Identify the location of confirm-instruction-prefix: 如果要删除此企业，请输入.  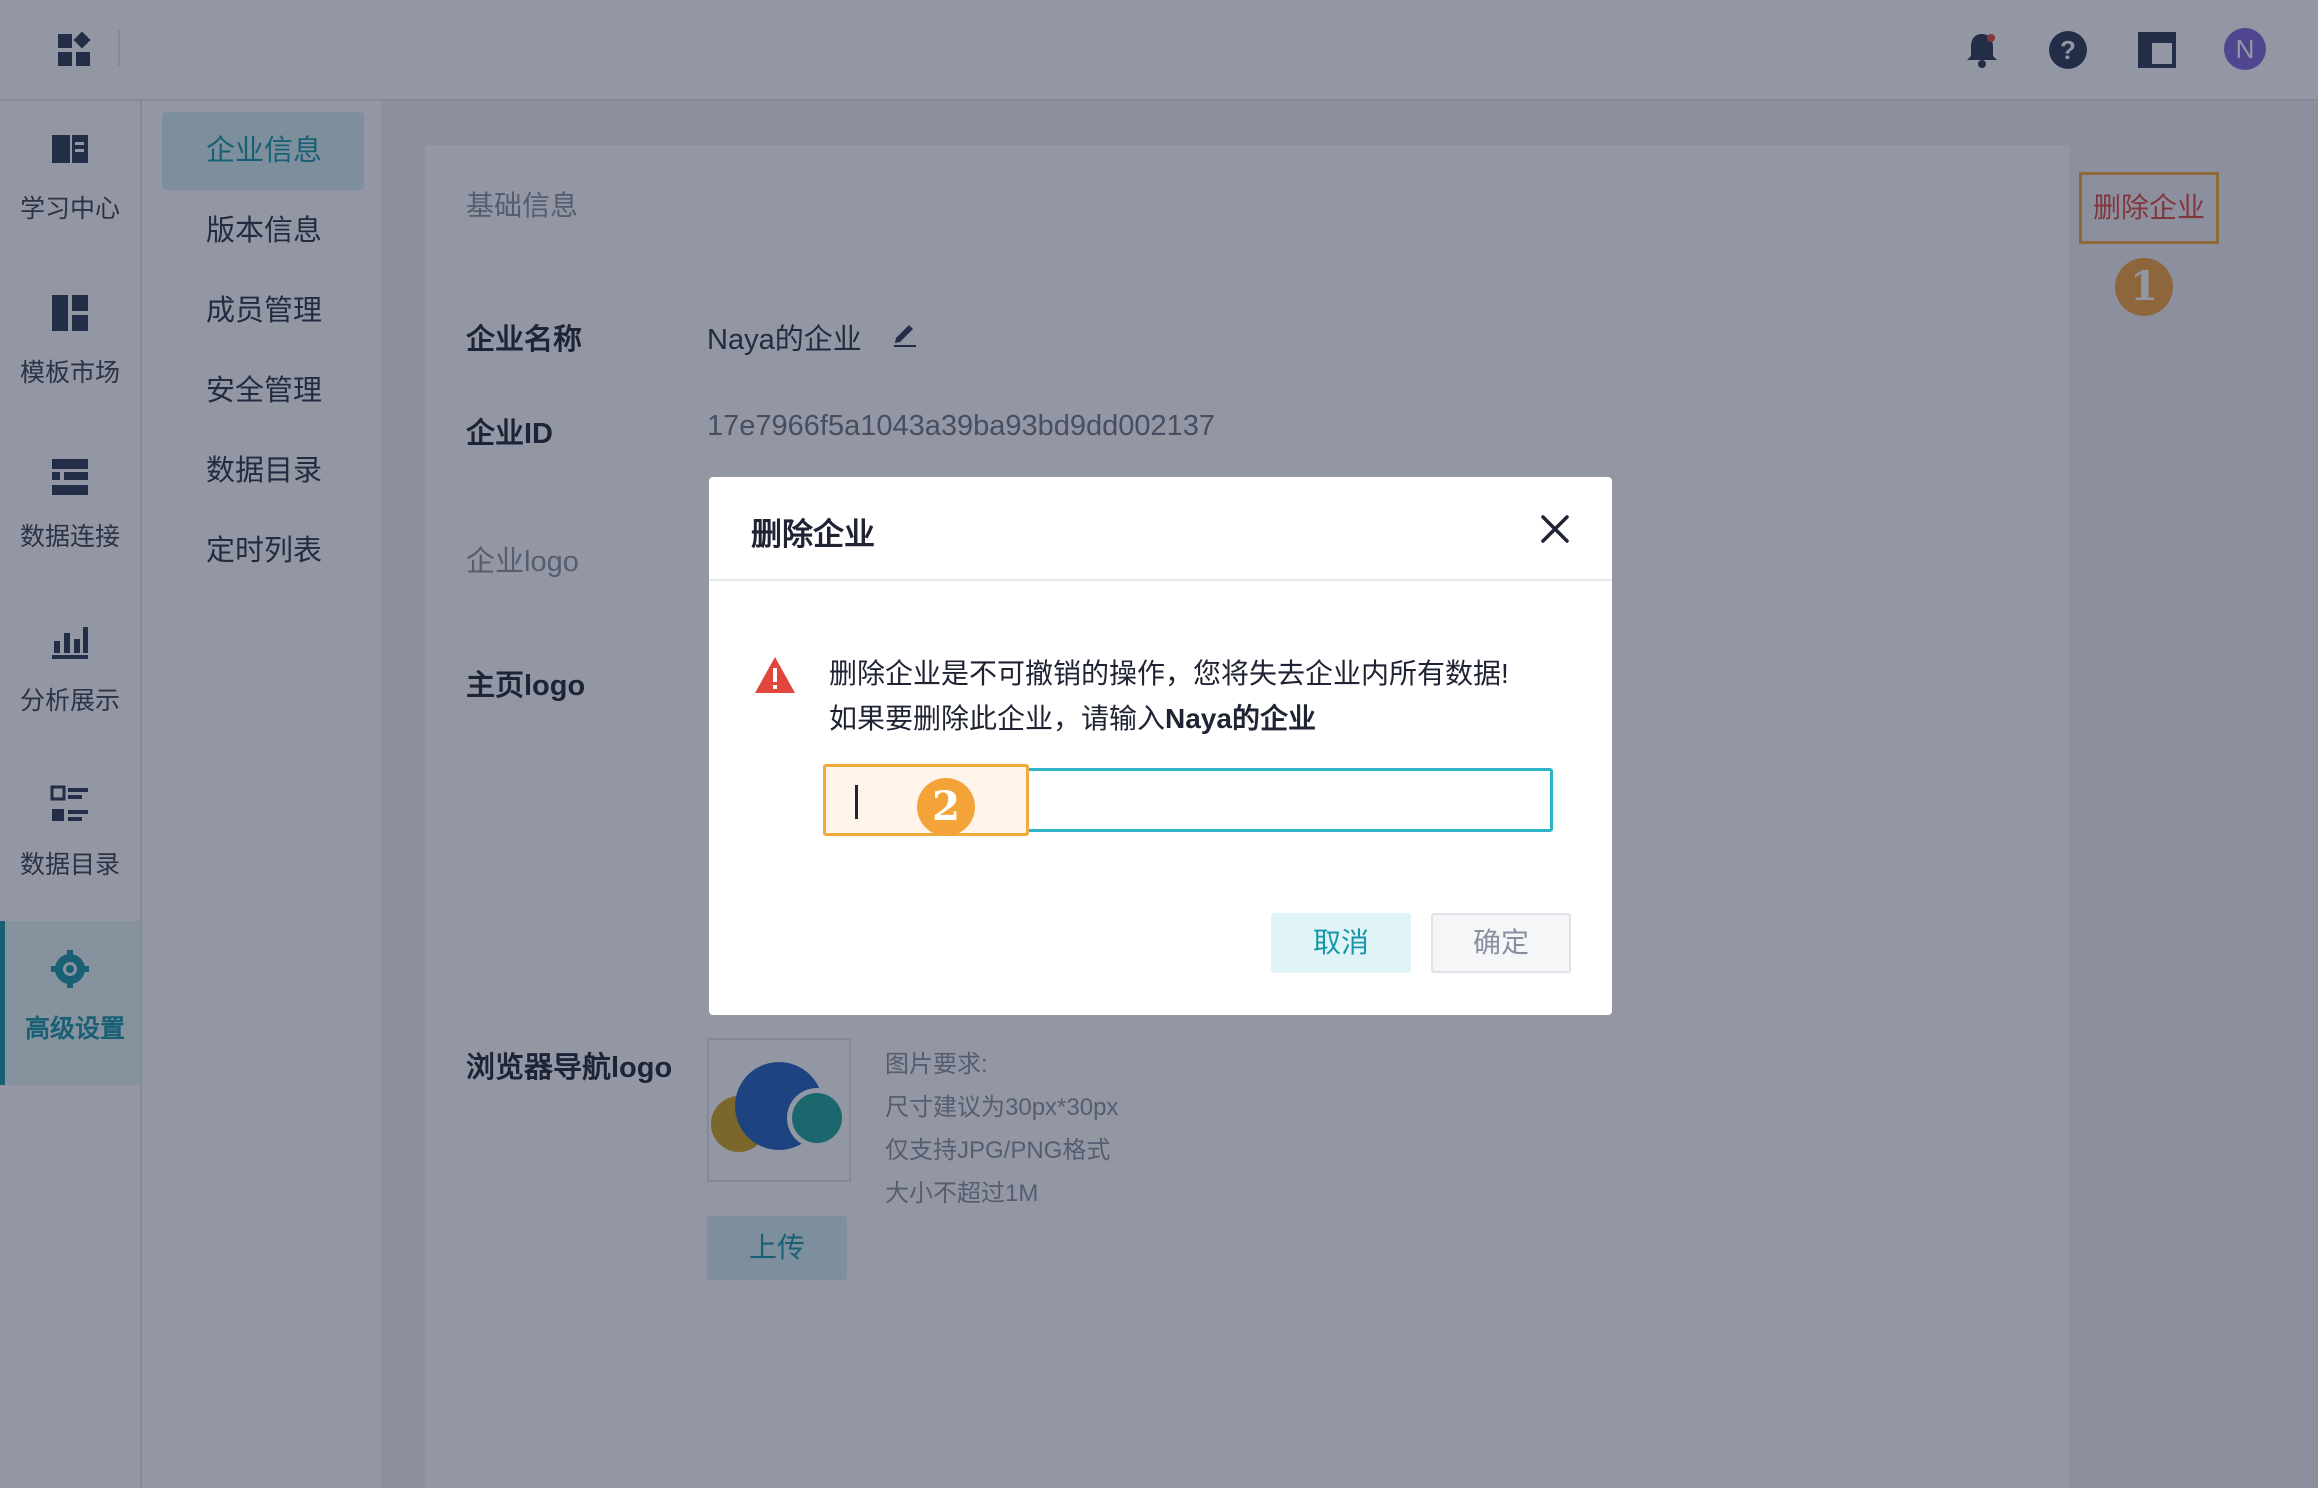
(997, 718).